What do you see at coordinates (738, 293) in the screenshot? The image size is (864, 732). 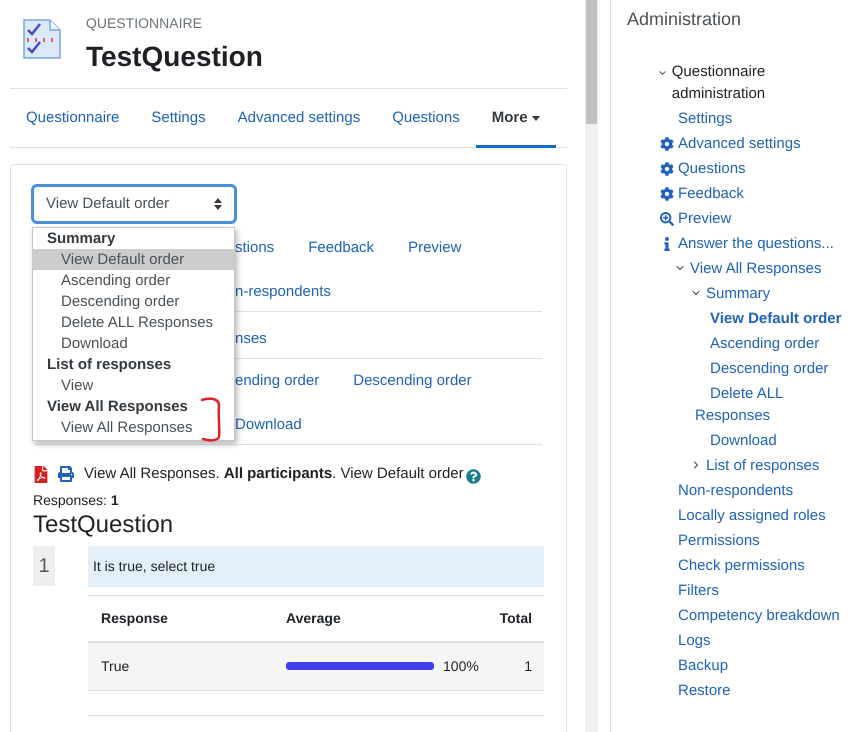 I see `tree-item: Summary` at bounding box center [738, 293].